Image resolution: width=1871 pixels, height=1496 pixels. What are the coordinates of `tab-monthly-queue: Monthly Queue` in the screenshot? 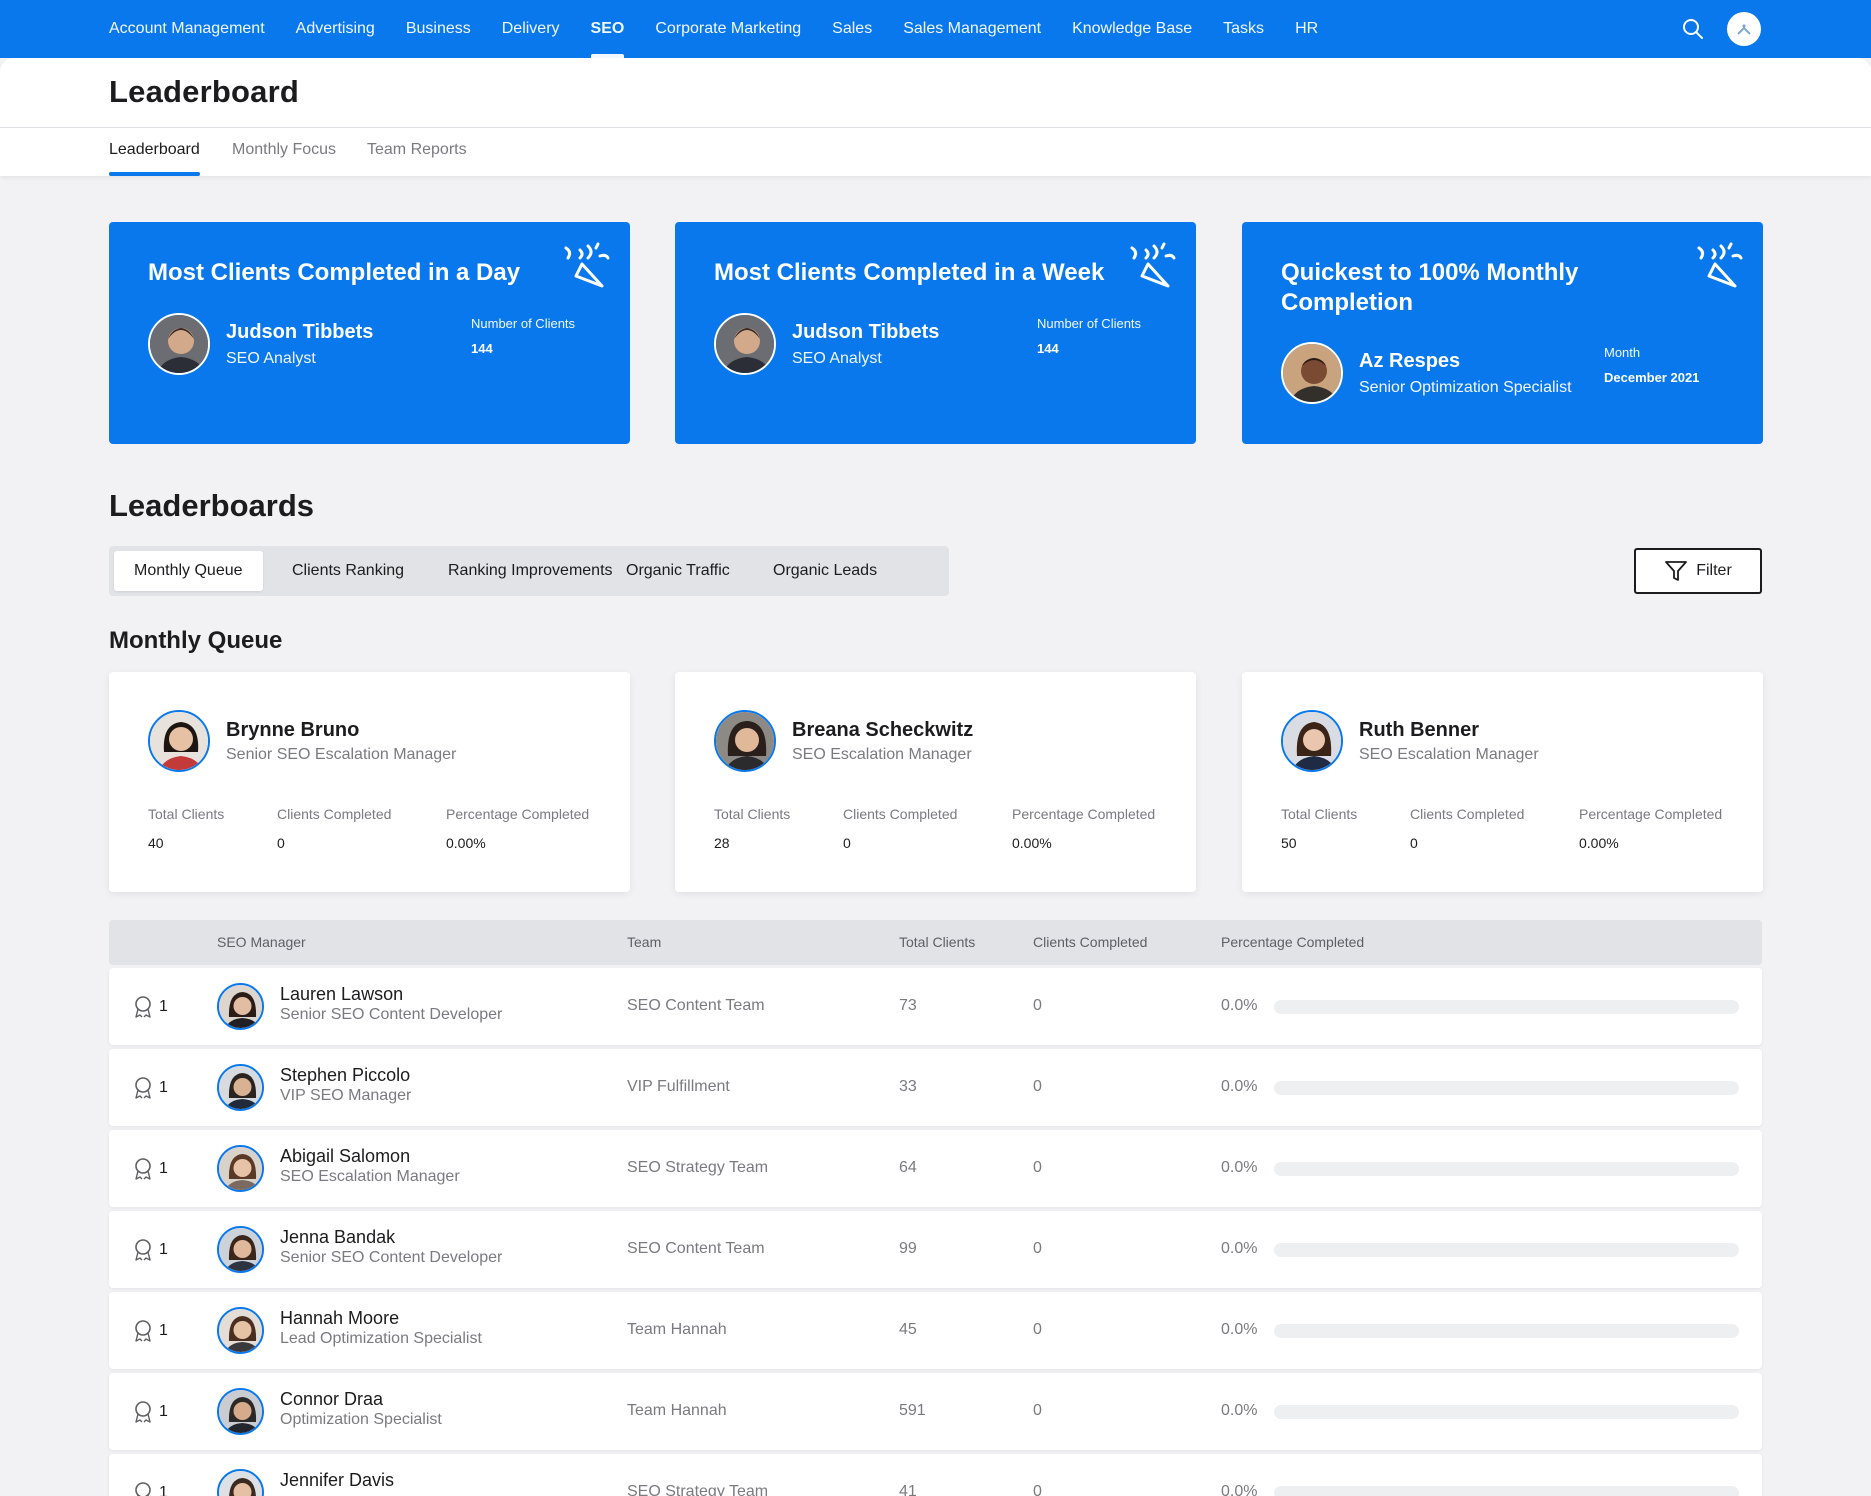 It's located at (188, 571).